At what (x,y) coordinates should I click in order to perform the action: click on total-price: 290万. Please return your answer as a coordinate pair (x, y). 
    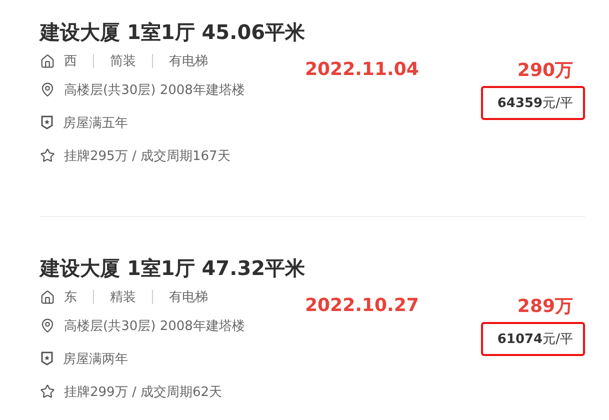
    Looking at the image, I should click on (545, 70).